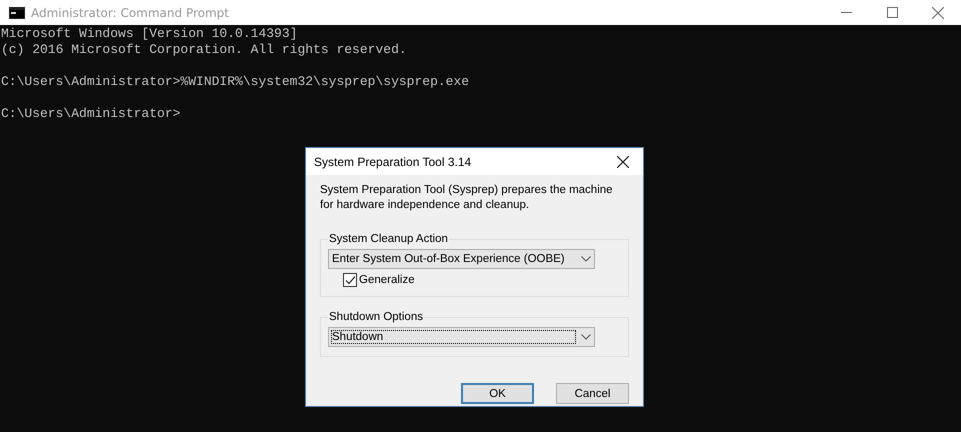  Describe the element at coordinates (376, 317) in the screenshot. I see `group-label: Shutdown Options` at that location.